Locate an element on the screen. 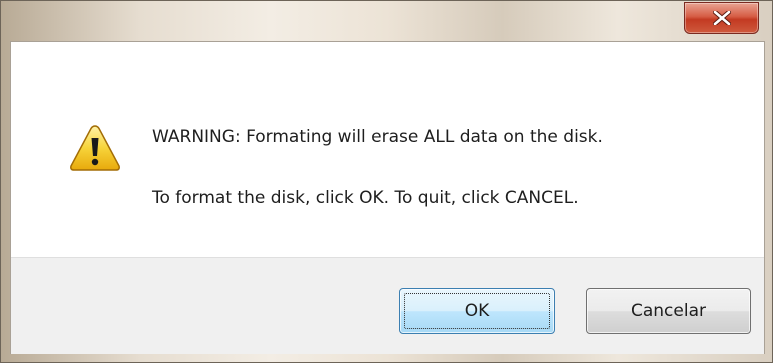 Image resolution: width=773 pixels, height=363 pixels. close-x-icon is located at coordinates (721, 18).